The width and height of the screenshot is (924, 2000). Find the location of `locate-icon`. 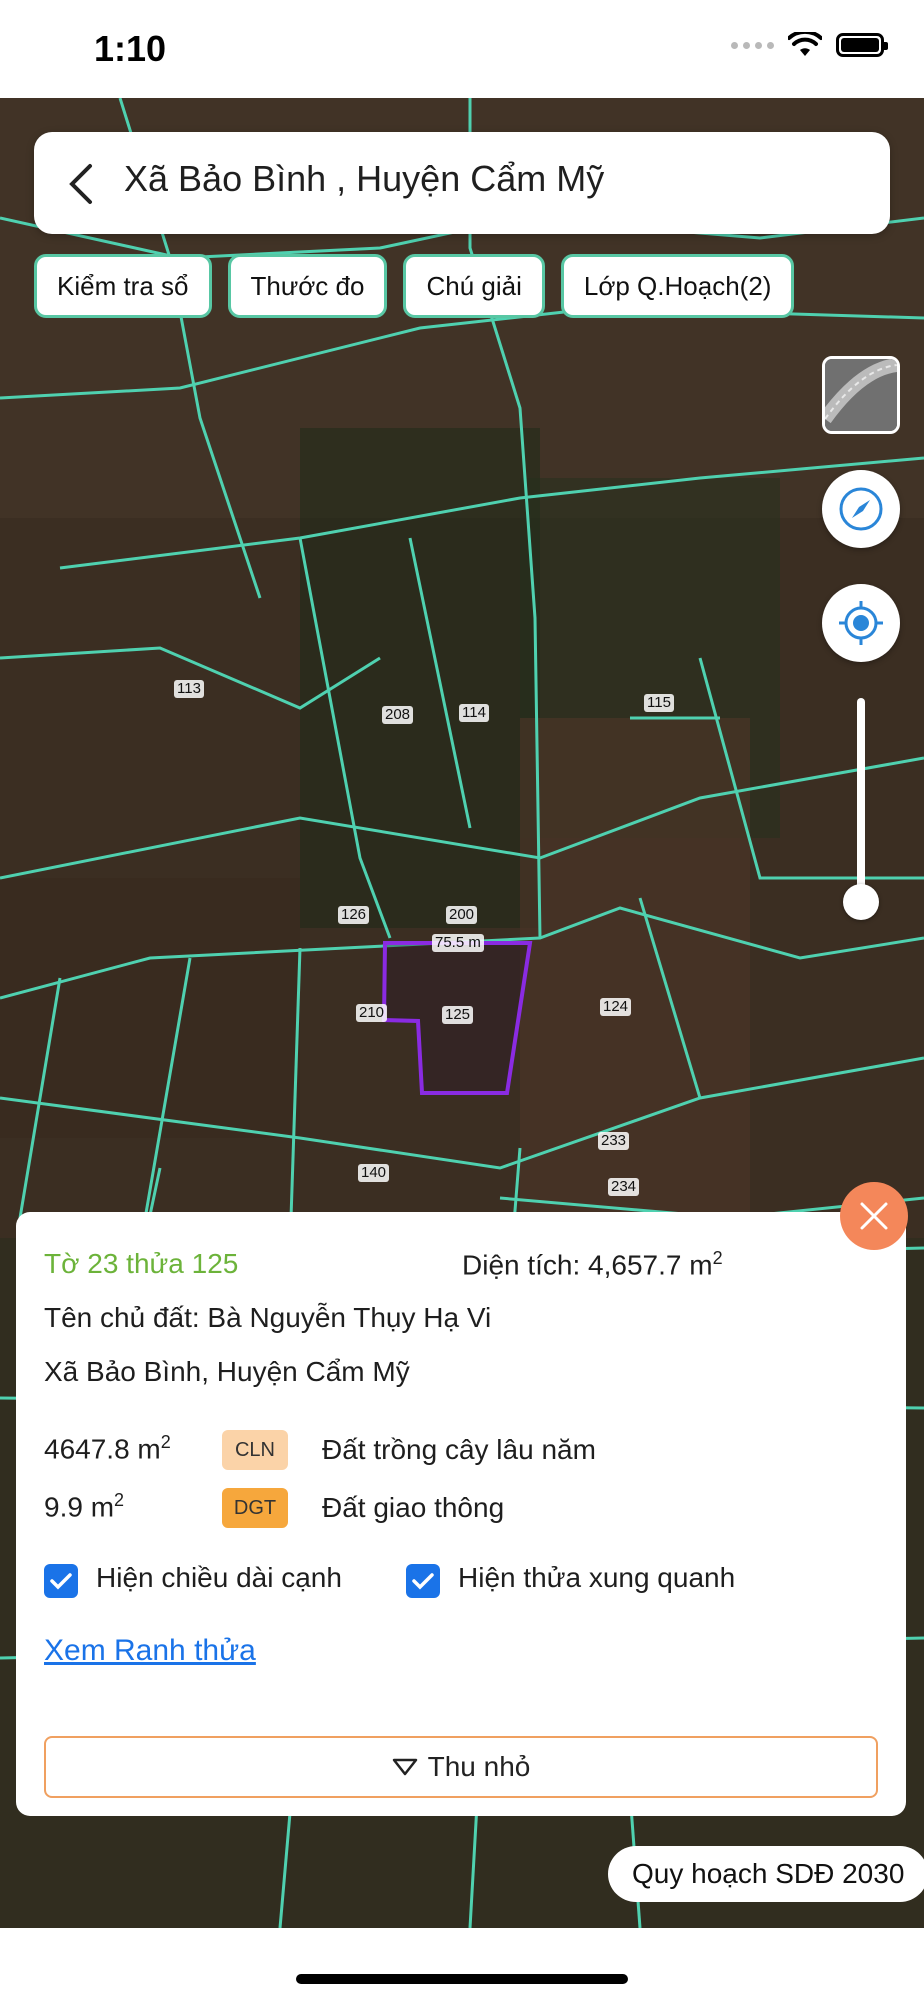

locate-icon is located at coordinates (861, 623).